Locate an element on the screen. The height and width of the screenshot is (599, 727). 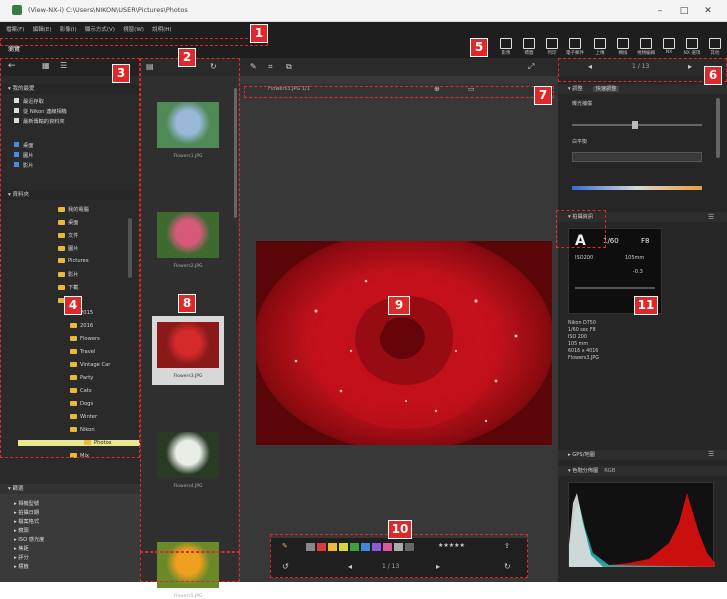
map-menu-icon: ☰ is located at coordinates (711, 454).